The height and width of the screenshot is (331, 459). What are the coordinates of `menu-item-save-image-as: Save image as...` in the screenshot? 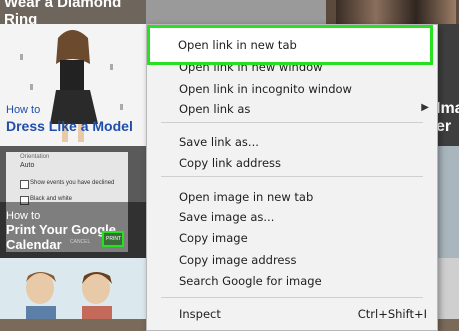 It's located at (292, 217).